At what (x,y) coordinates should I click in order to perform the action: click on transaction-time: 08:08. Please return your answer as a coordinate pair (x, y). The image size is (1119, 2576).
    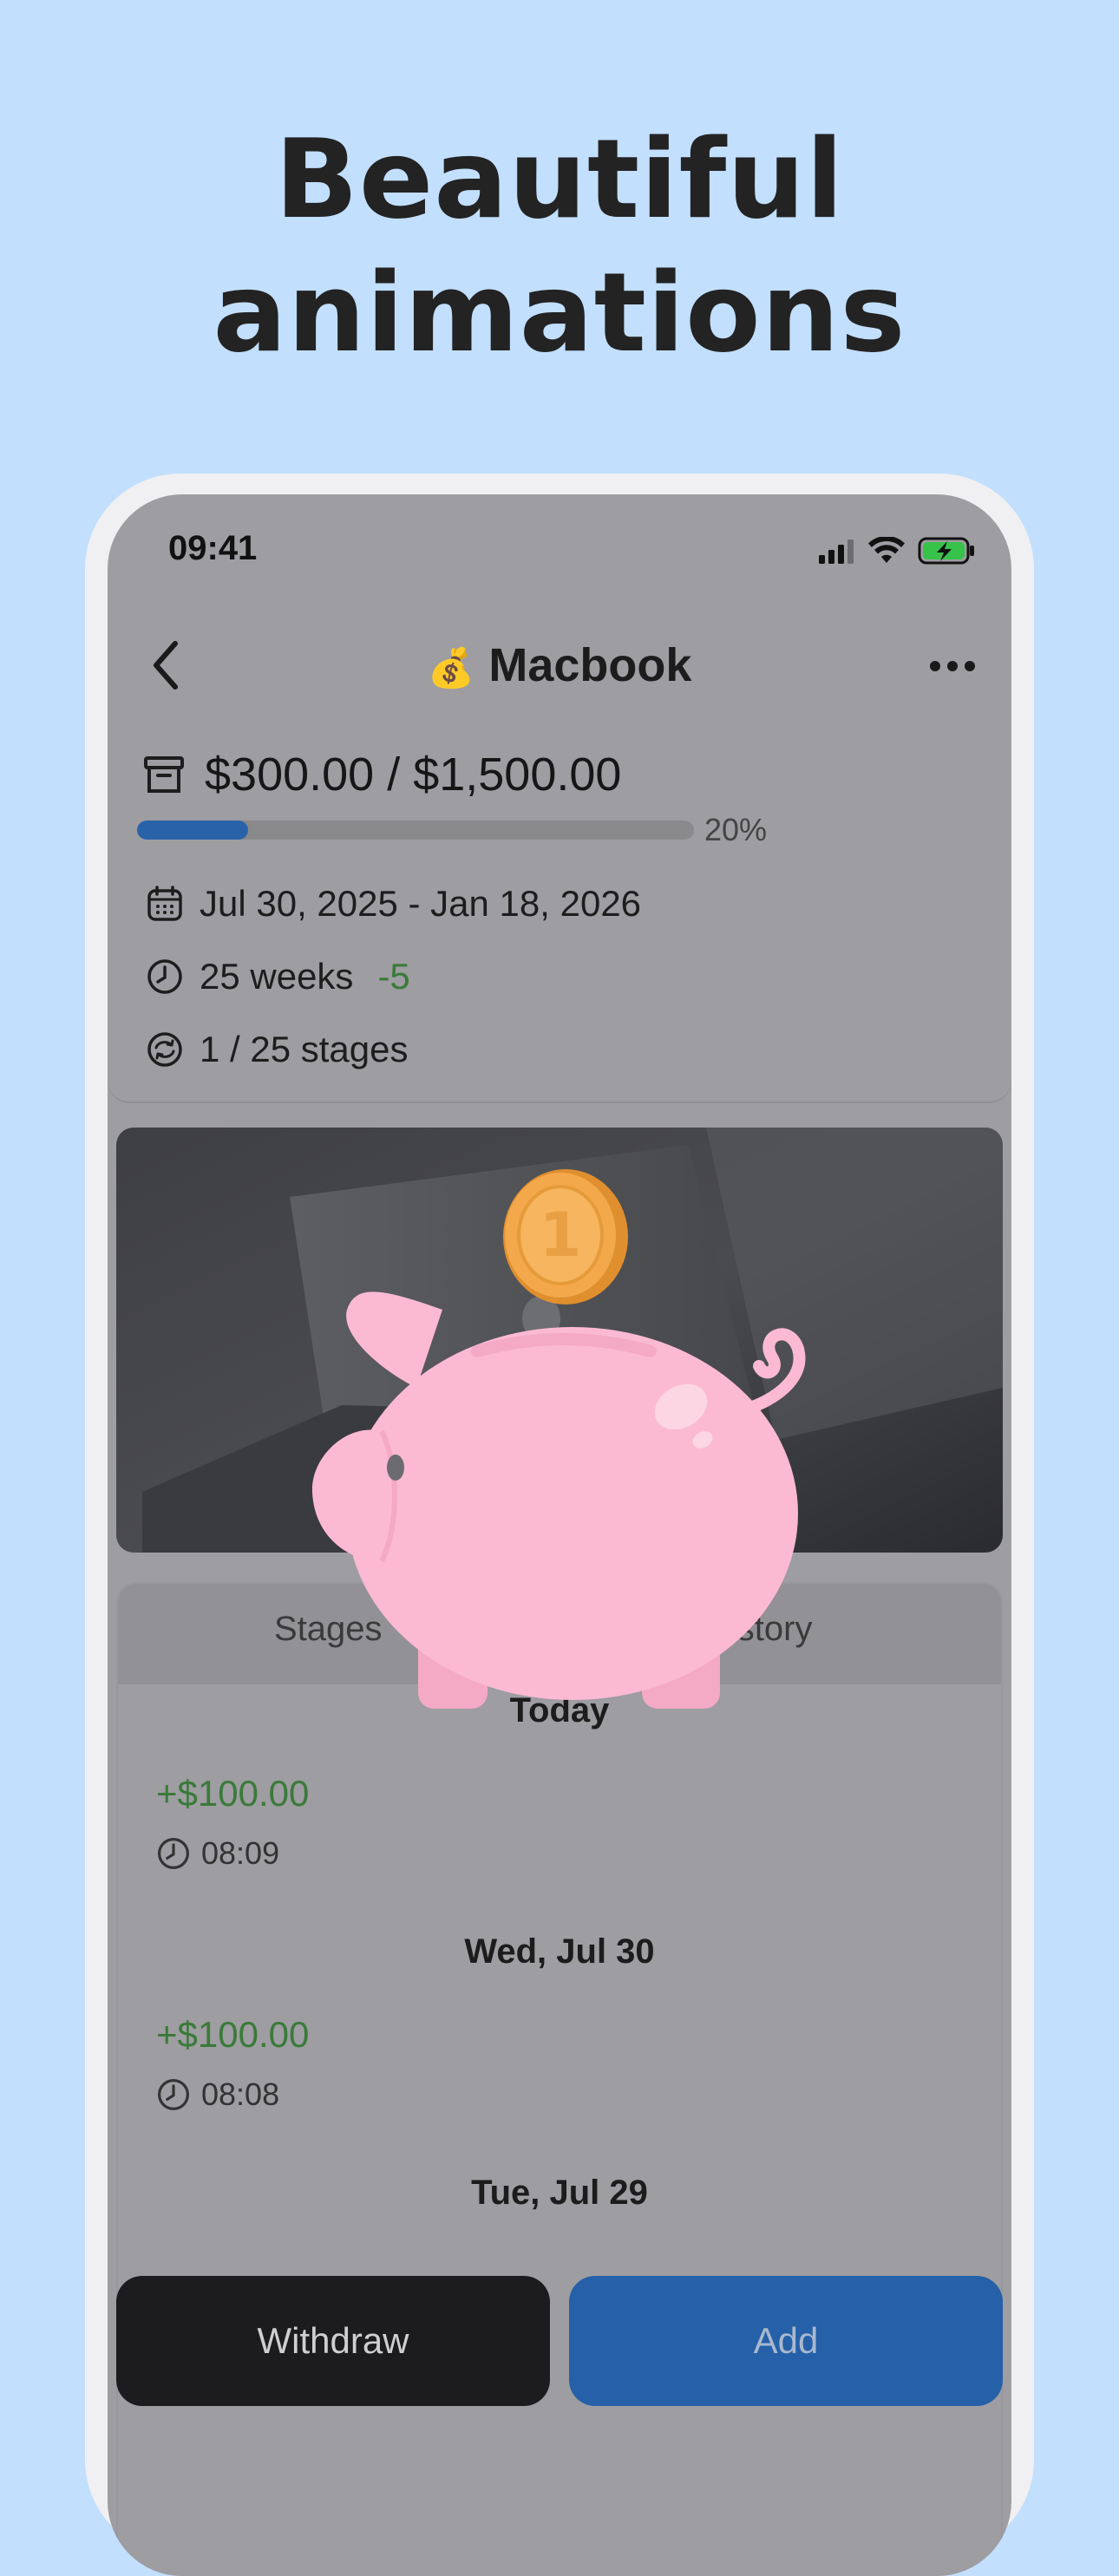
    Looking at the image, I should click on (218, 2094).